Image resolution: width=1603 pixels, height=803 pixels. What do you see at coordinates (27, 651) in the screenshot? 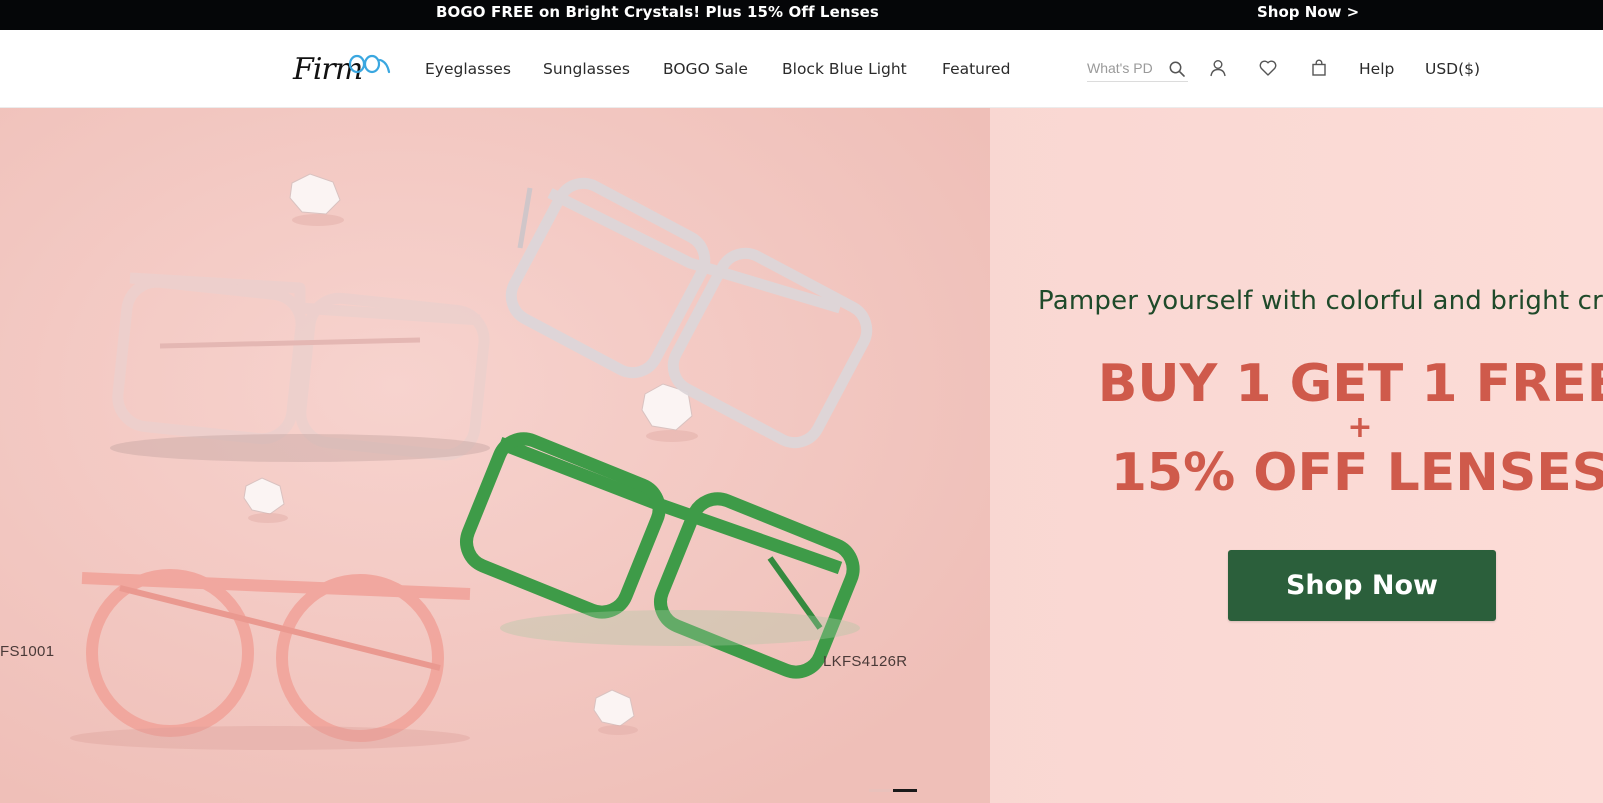
I see `frame-label-left: FS1001` at bounding box center [27, 651].